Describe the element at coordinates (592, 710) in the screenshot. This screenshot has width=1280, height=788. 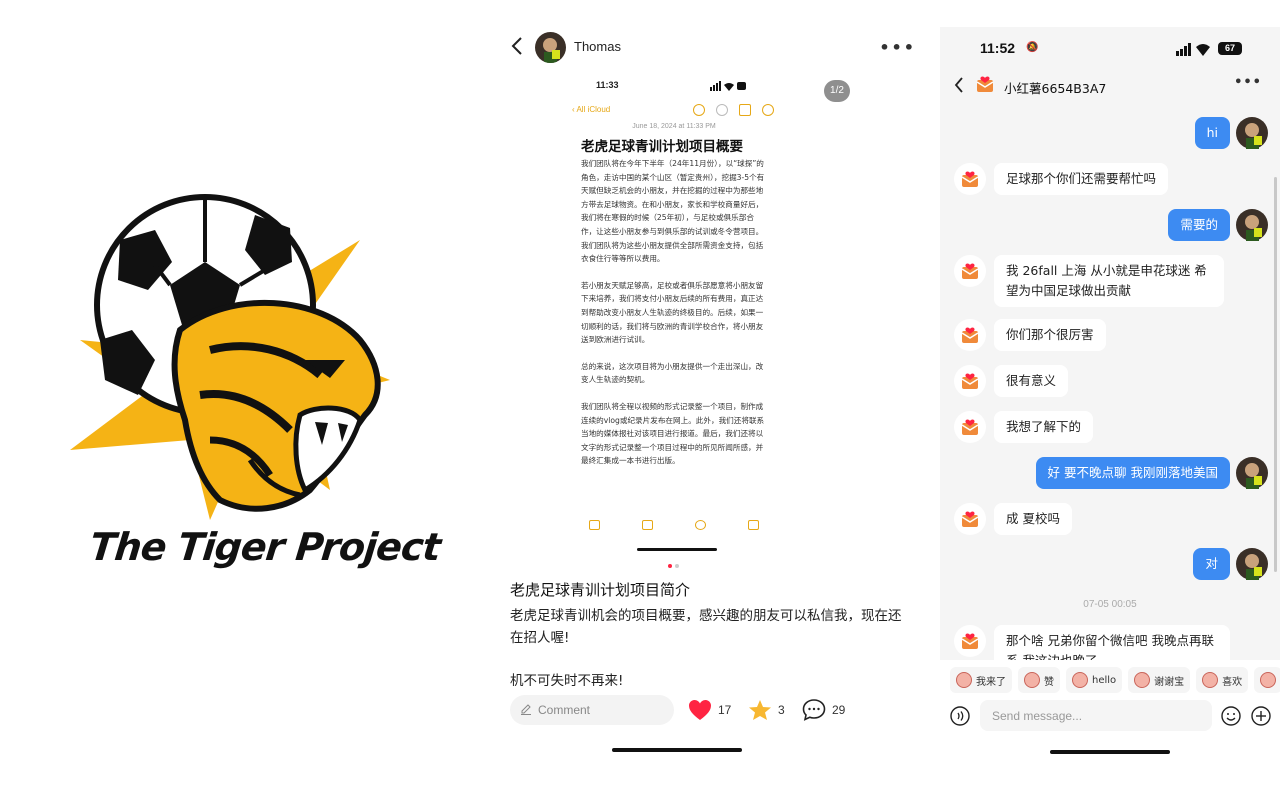
I see `comment-input: Comment` at that location.